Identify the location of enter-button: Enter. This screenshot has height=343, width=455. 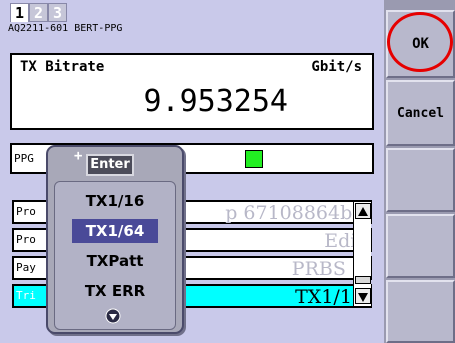
(110, 165).